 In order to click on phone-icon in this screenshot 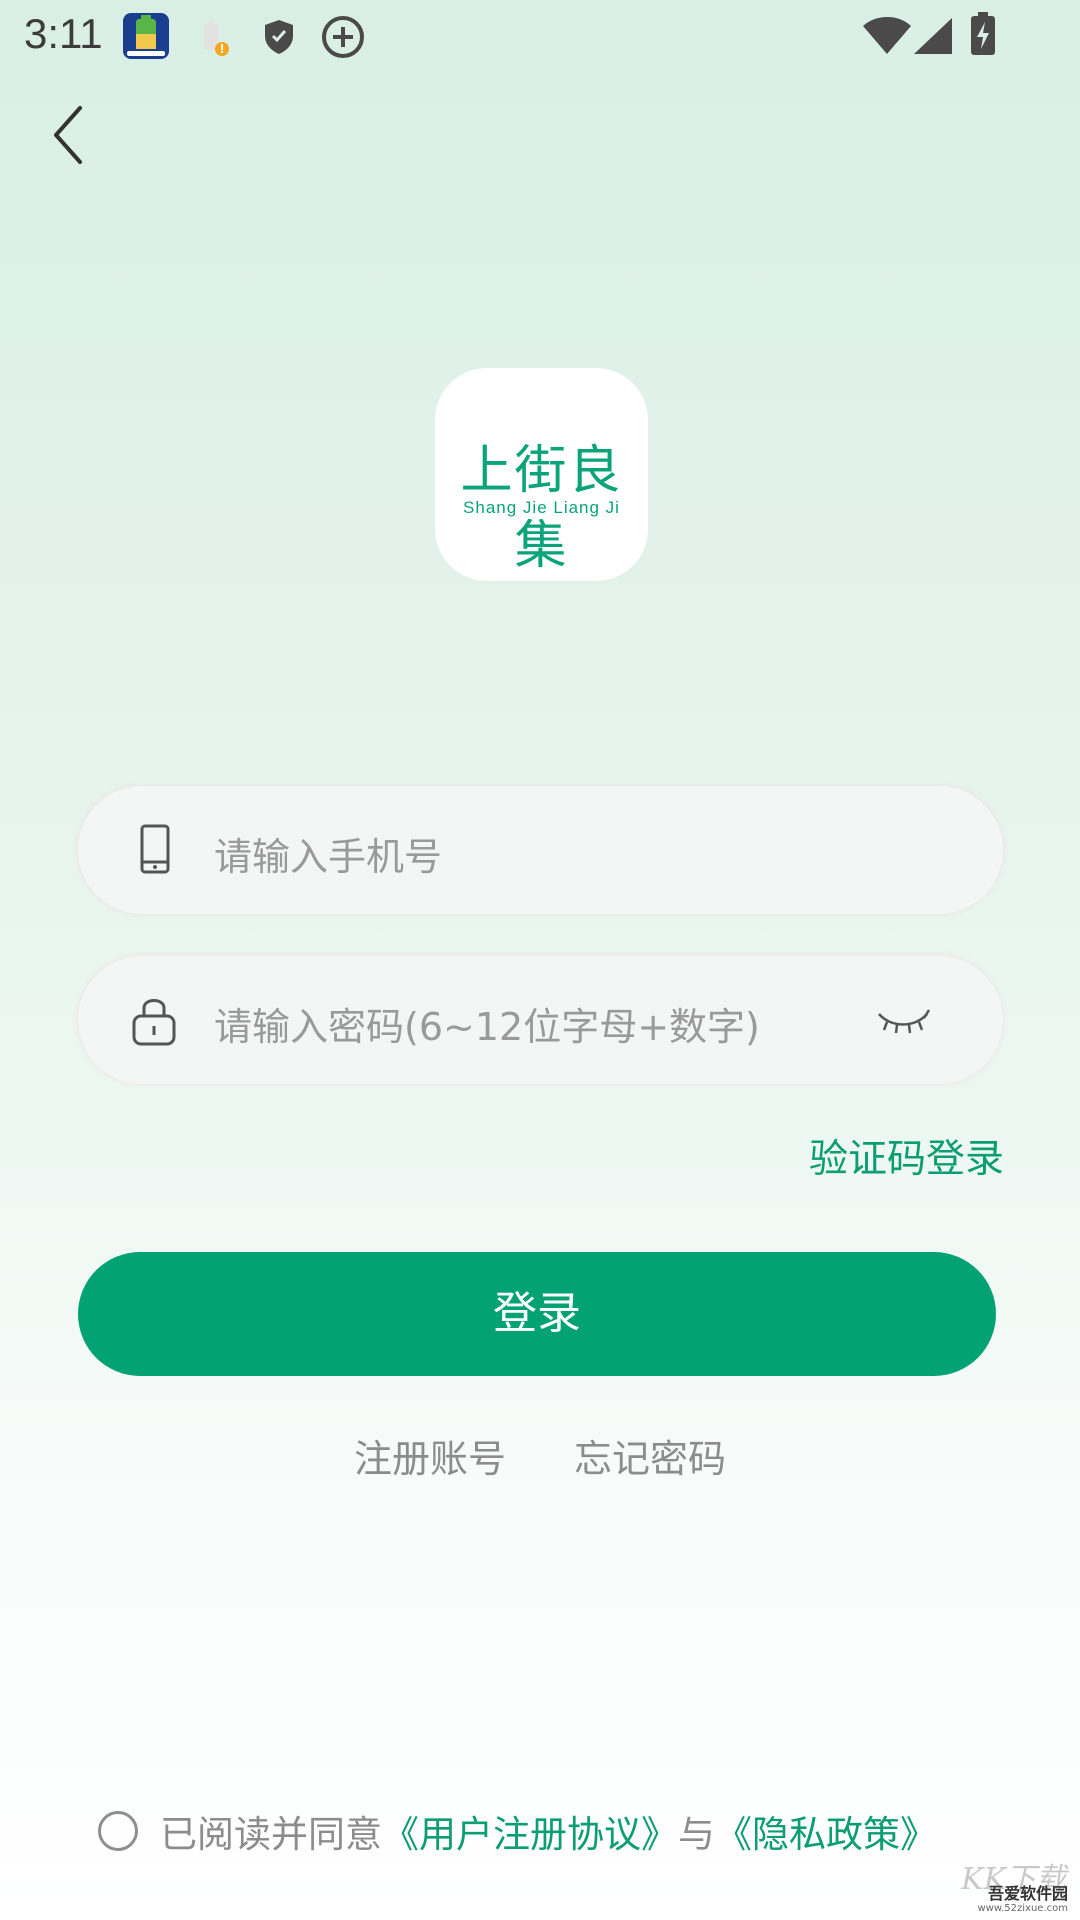, I will do `click(155, 849)`.